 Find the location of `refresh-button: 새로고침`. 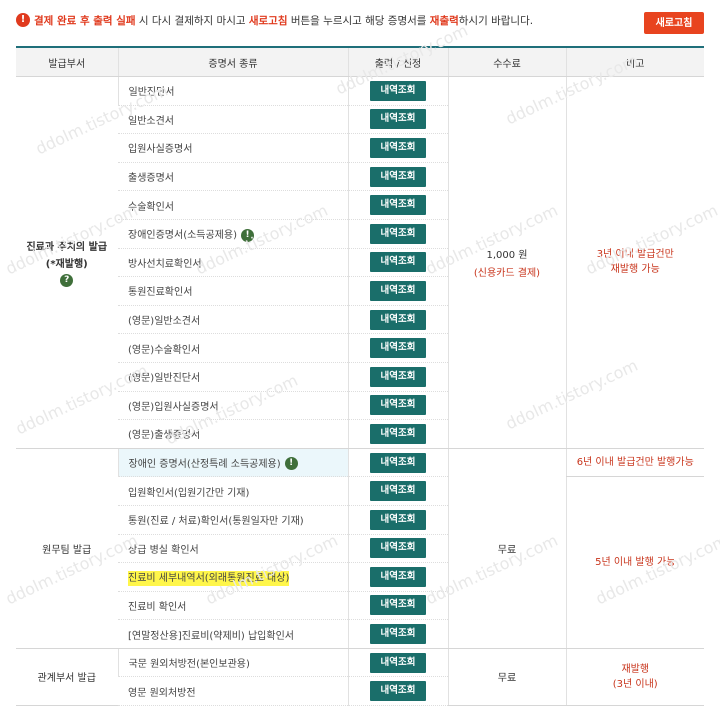

refresh-button: 새로고침 is located at coordinates (674, 23).